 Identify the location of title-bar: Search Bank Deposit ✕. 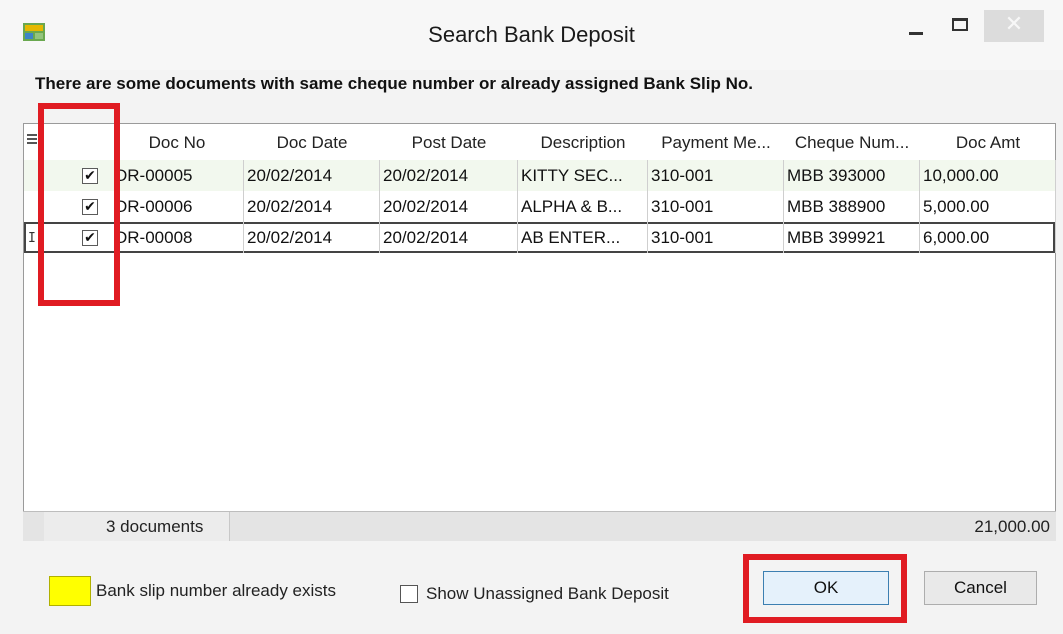
(531, 35).